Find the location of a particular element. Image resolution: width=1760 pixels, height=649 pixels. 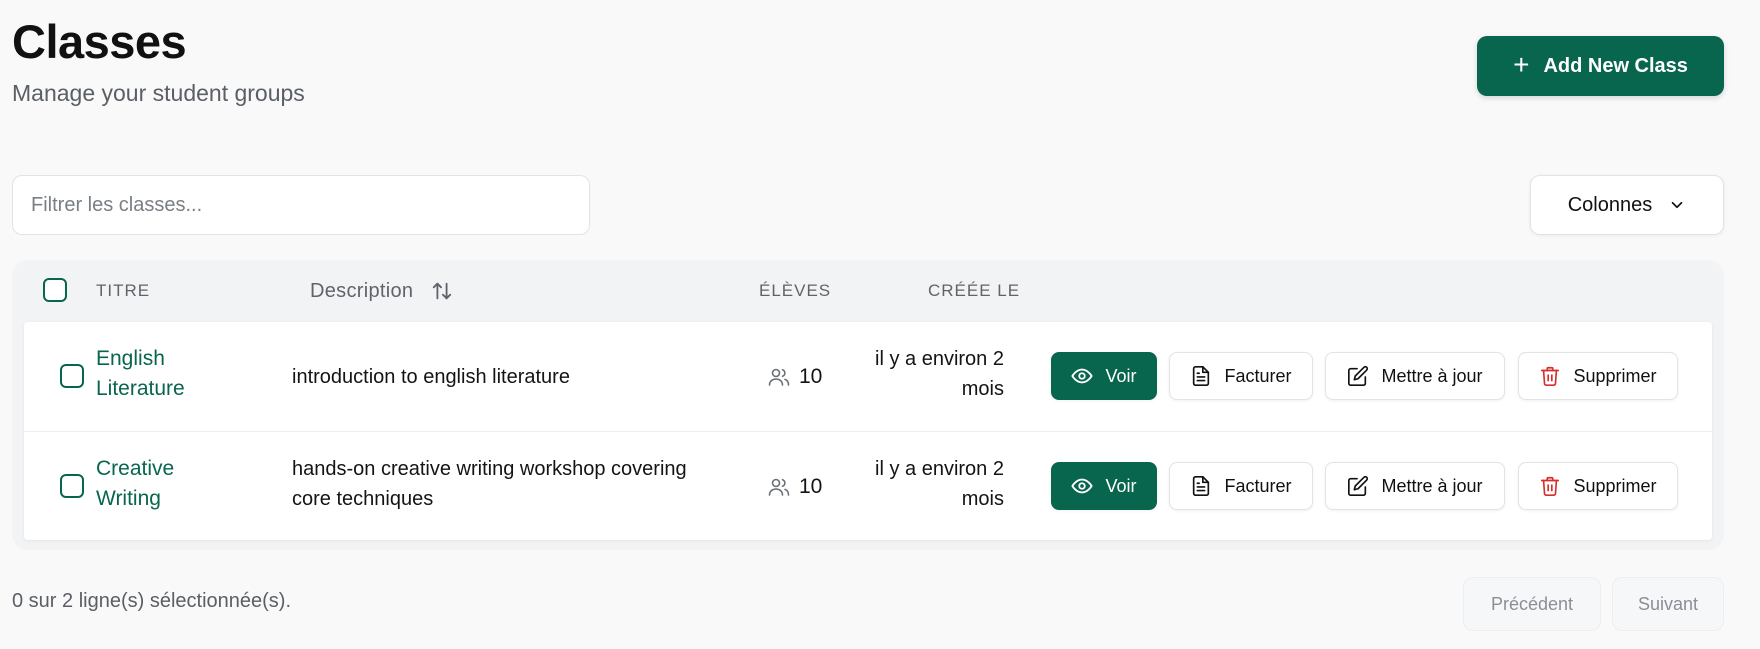

class-description-line: introduction to english literature is located at coordinates (431, 377).